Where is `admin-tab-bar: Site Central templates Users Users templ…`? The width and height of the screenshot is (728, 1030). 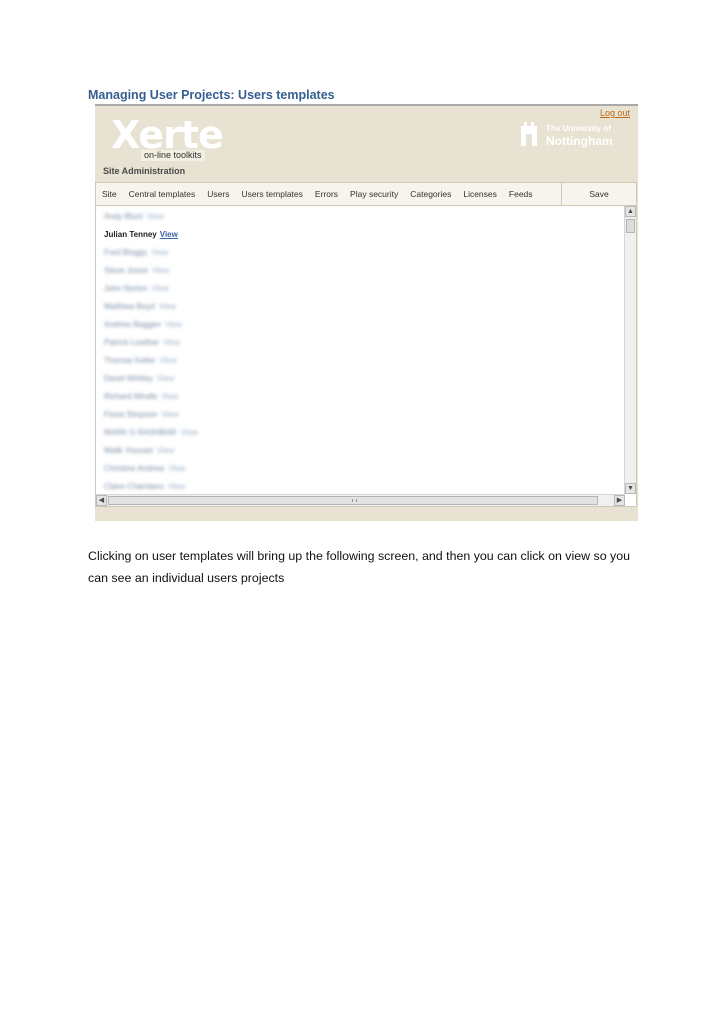 admin-tab-bar: Site Central templates Users Users templ… is located at coordinates (366, 194).